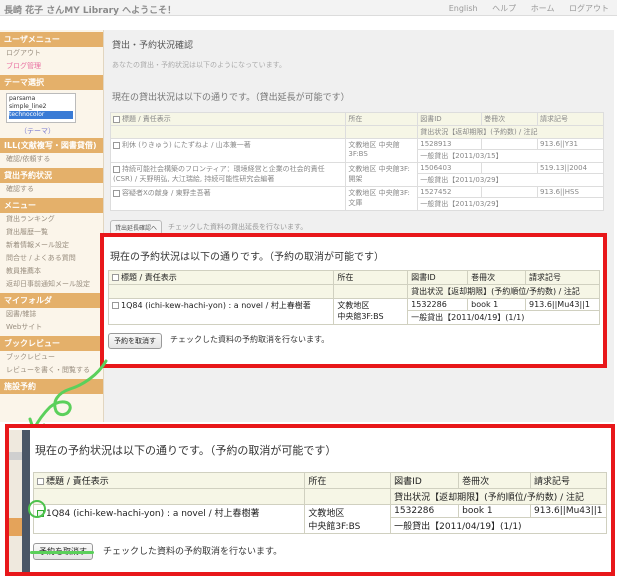 The width and height of the screenshot is (617, 579). I want to click on sidebar-item-notice: 返却日事前通知メール設定, so click(51, 284).